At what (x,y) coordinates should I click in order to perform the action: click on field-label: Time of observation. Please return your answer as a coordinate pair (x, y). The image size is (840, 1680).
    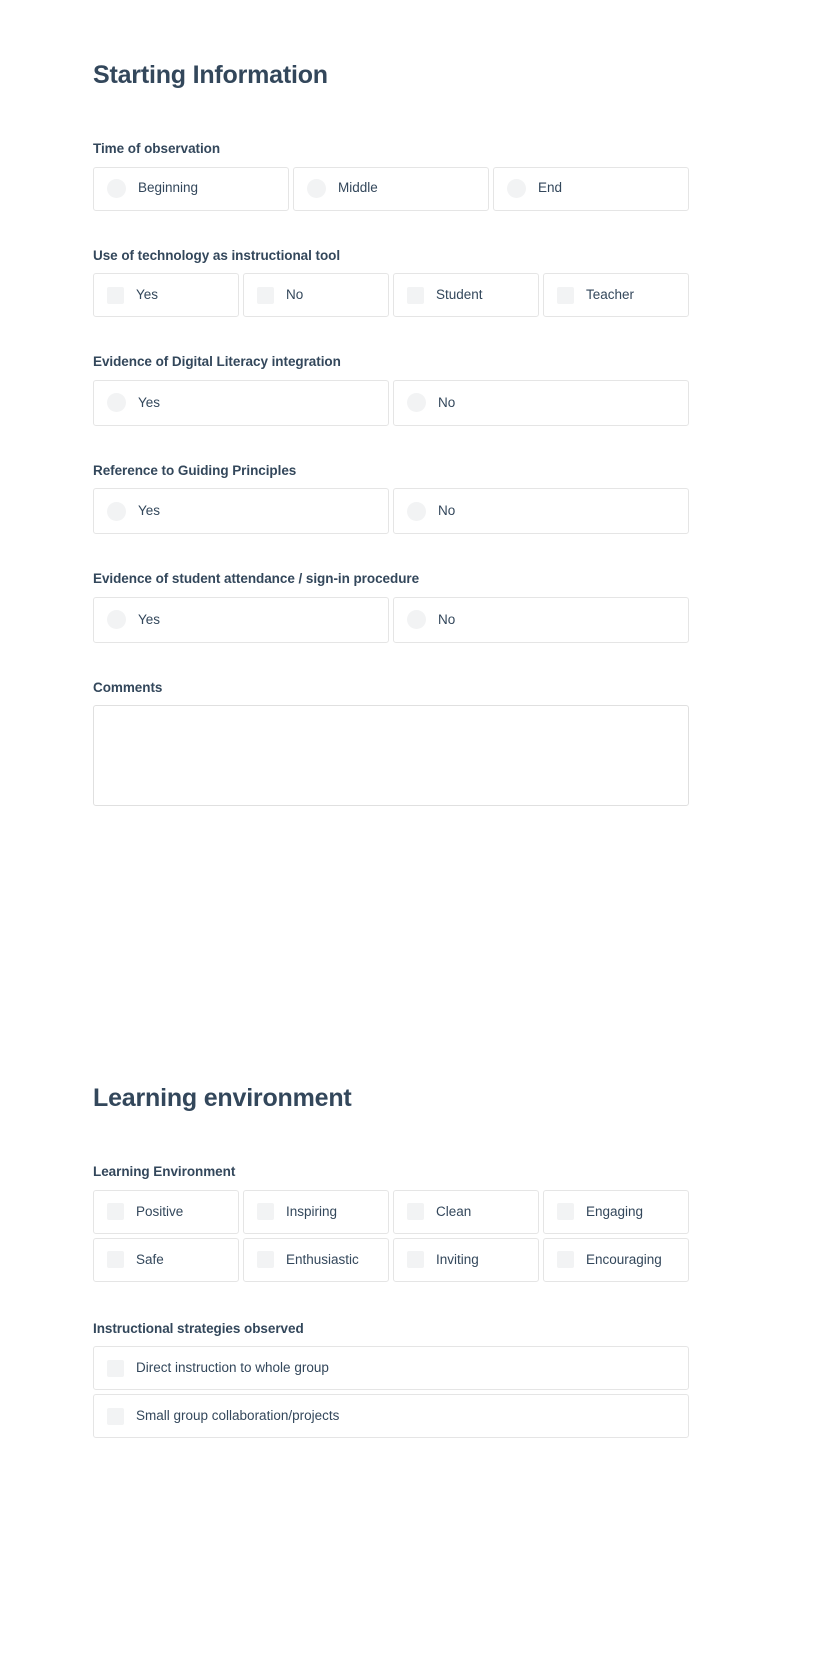
    Looking at the image, I should click on (157, 148).